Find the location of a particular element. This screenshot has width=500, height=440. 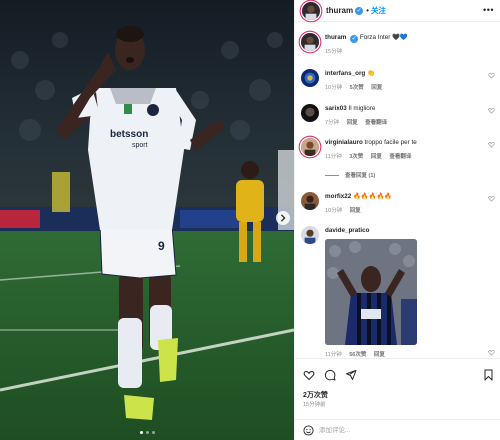

likes-count: 2万次赞 is located at coordinates (315, 395).